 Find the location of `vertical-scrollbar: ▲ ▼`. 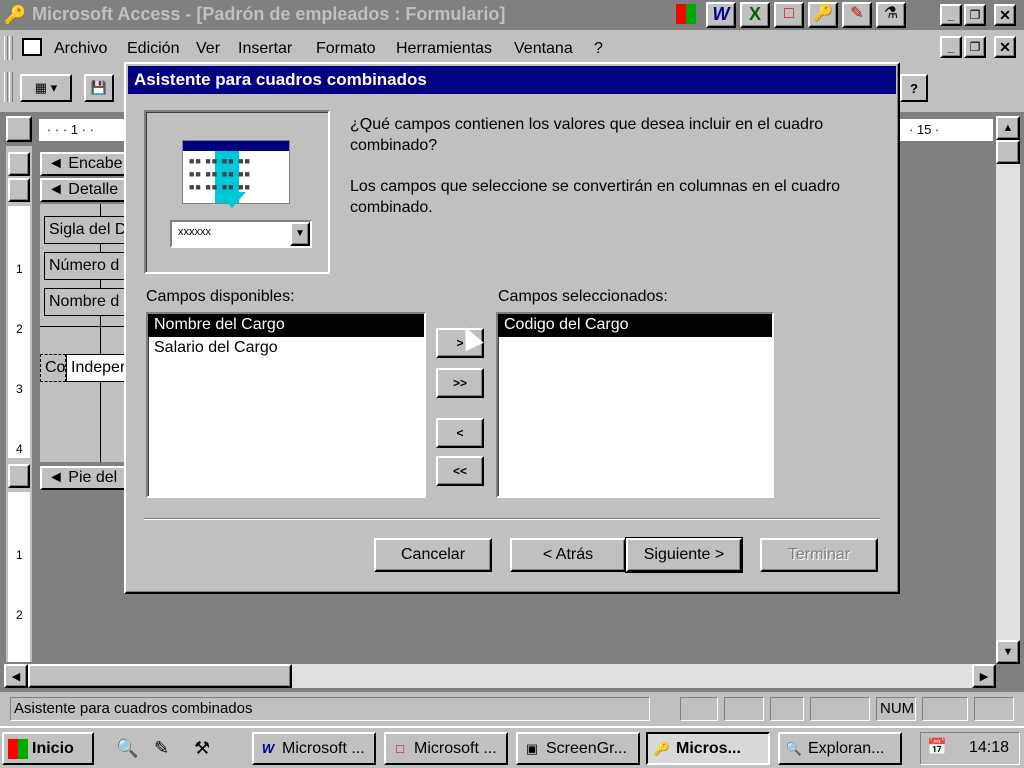

vertical-scrollbar: ▲ ▼ is located at coordinates (1008, 390).